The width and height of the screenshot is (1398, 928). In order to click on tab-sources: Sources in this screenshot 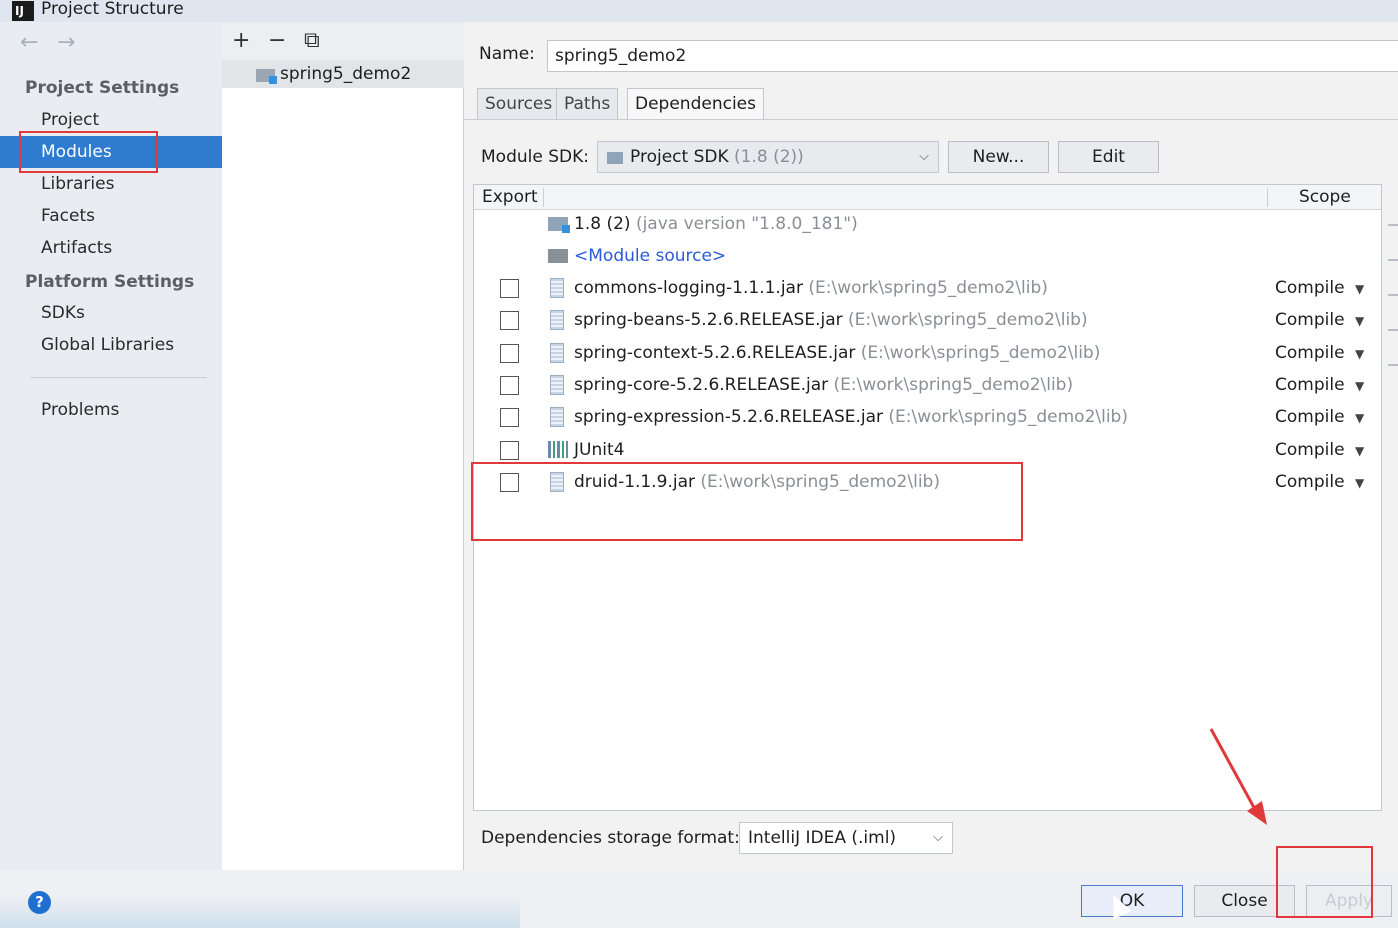, I will do `click(519, 104)`.